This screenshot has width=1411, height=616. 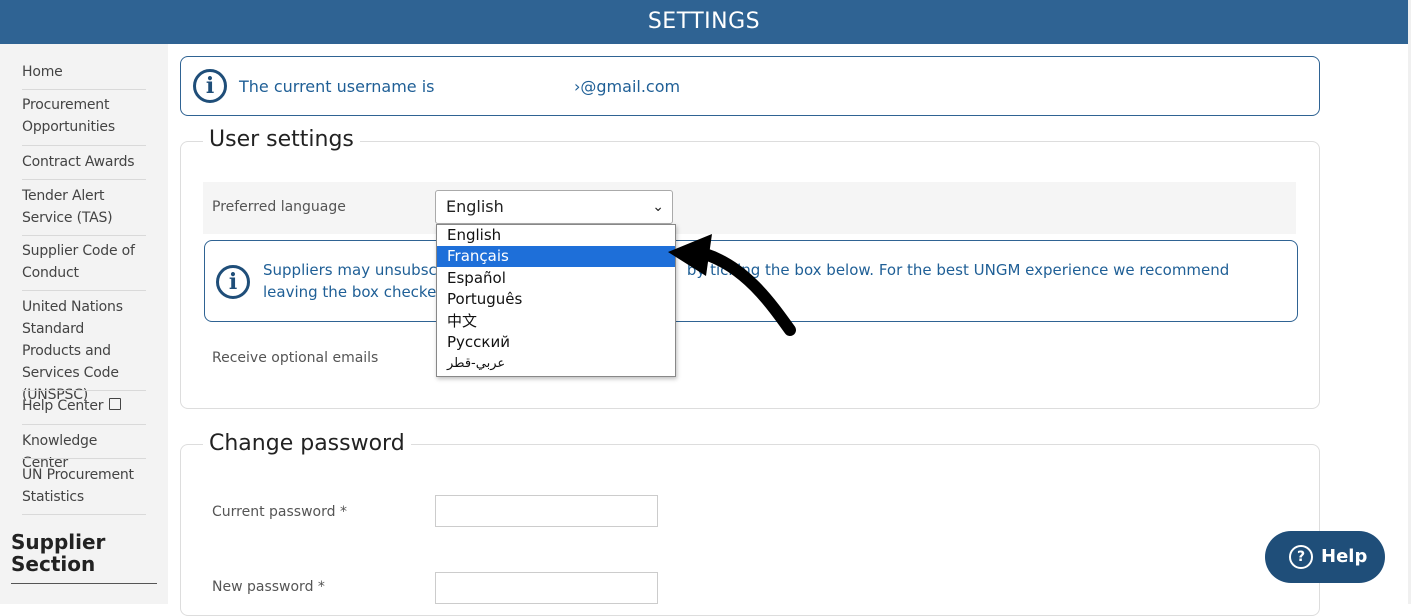 What do you see at coordinates (556, 235) in the screenshot?
I see `language-option-english: English` at bounding box center [556, 235].